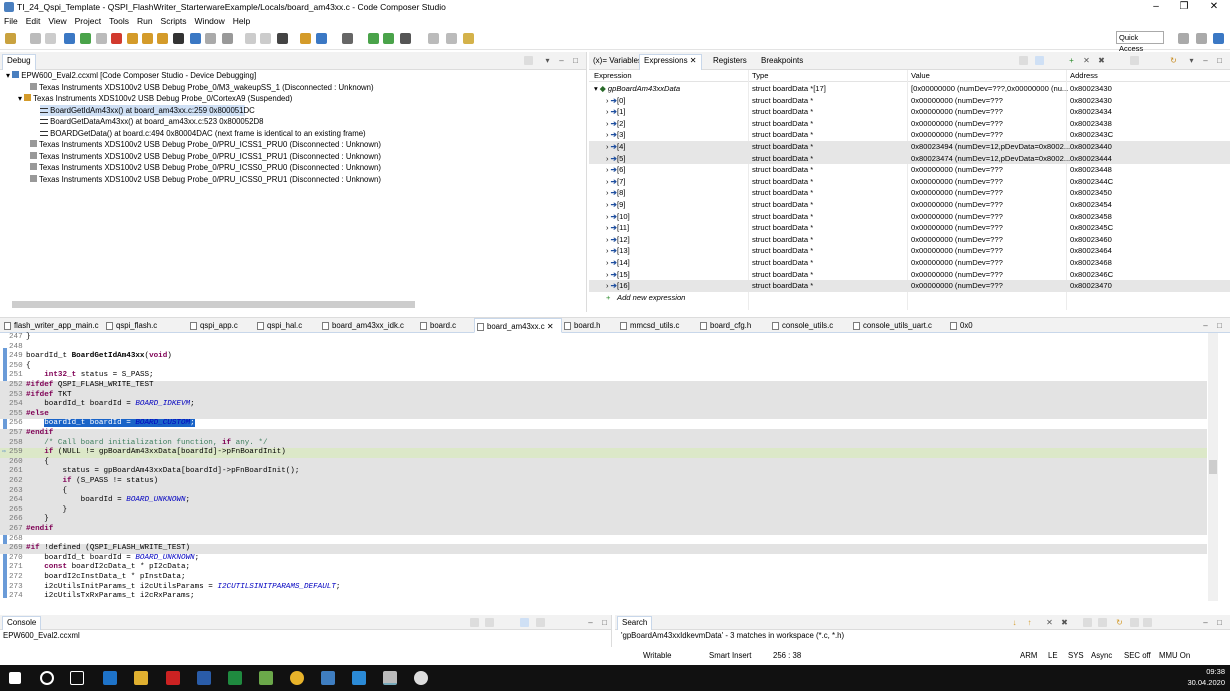 The image size is (1230, 691). Describe the element at coordinates (760, 76) in the screenshot. I see `col-type: Type` at that location.